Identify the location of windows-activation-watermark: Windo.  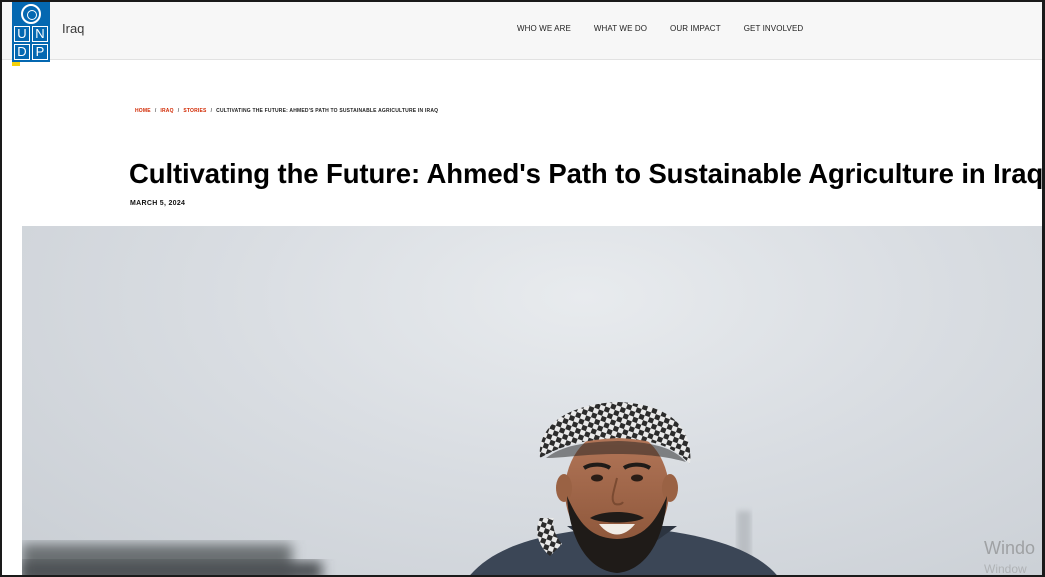
(1010, 548).